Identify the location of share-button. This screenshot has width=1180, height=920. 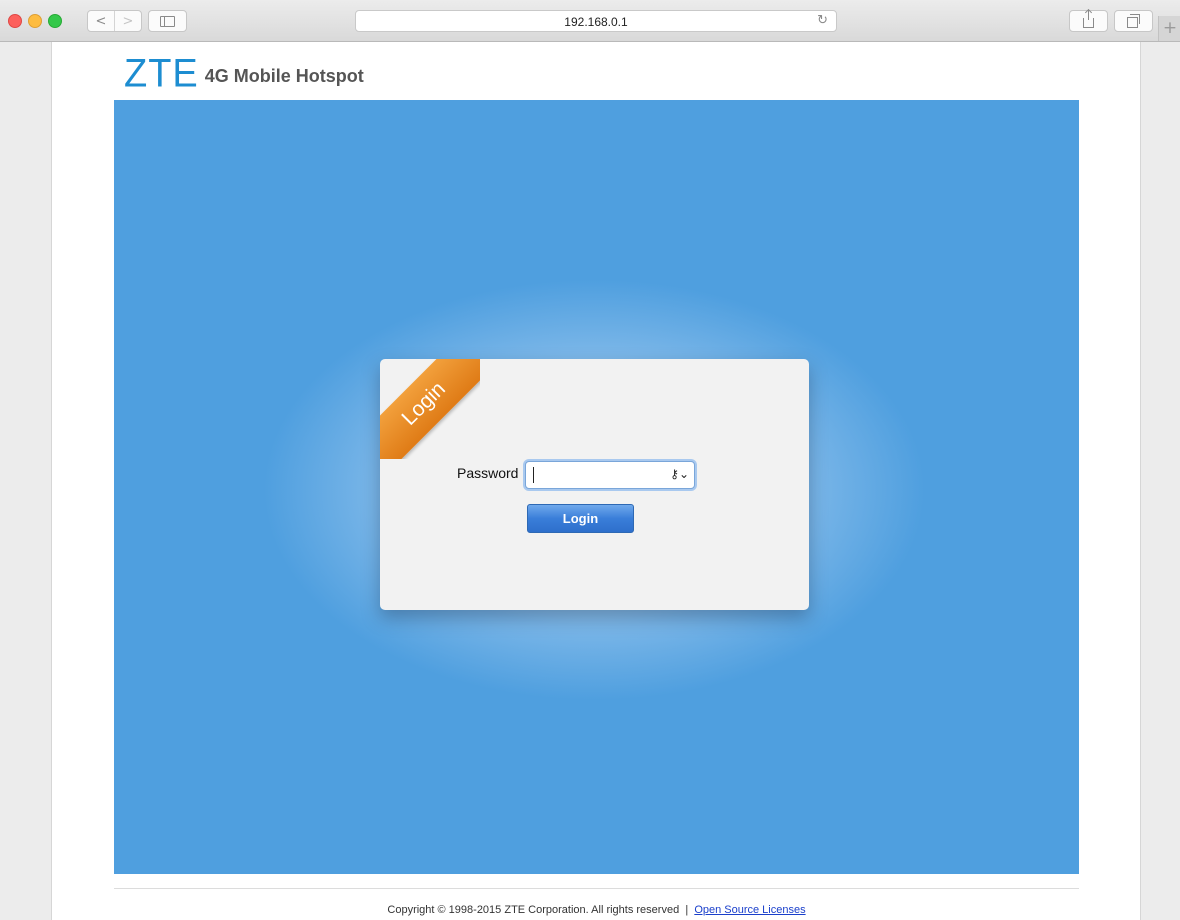
(1088, 21).